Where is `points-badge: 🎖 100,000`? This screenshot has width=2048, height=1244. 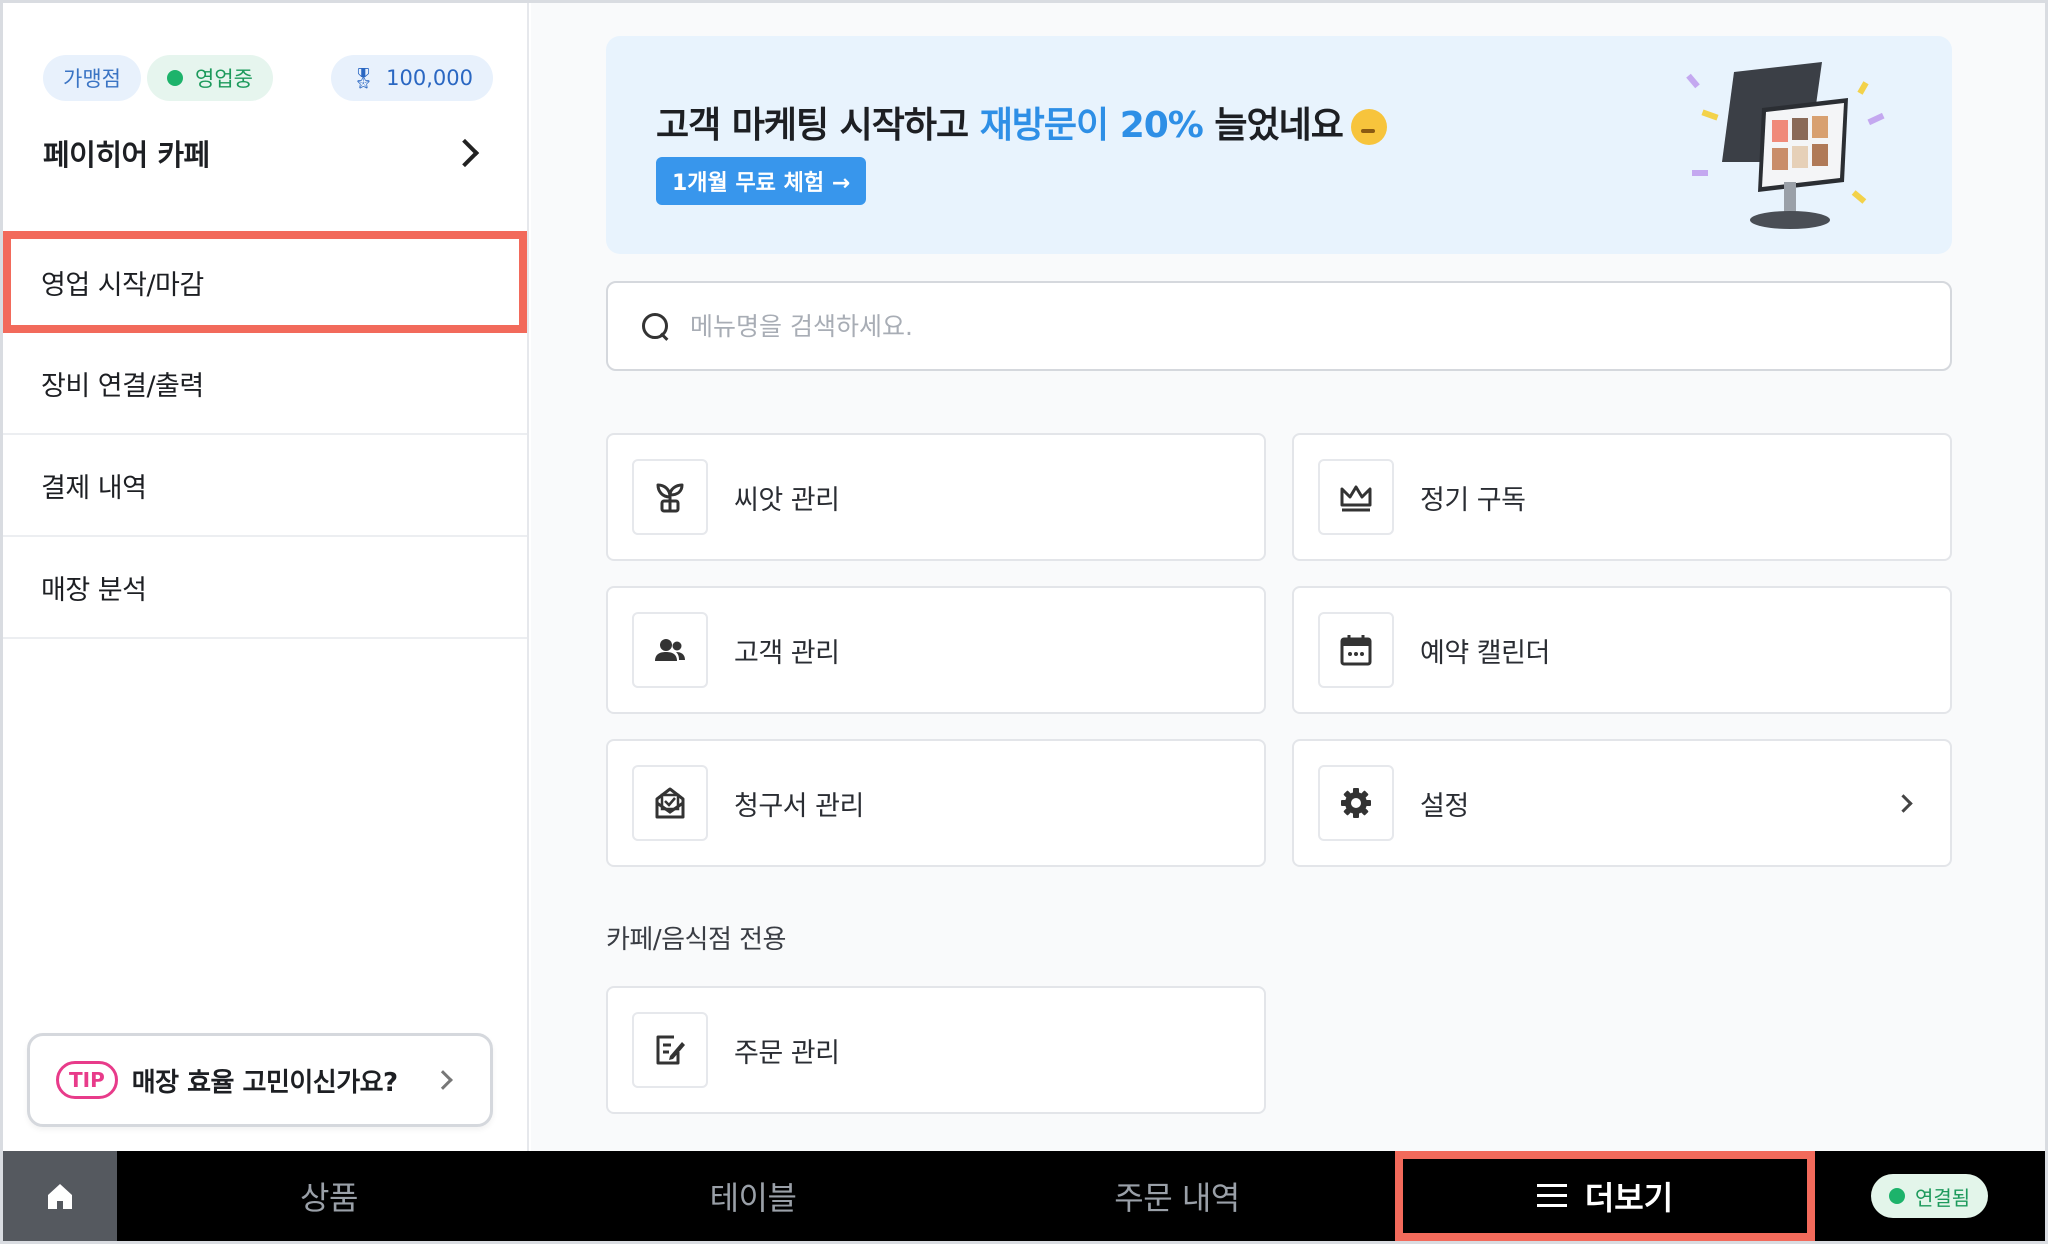 points-badge: 🎖 100,000 is located at coordinates (411, 78).